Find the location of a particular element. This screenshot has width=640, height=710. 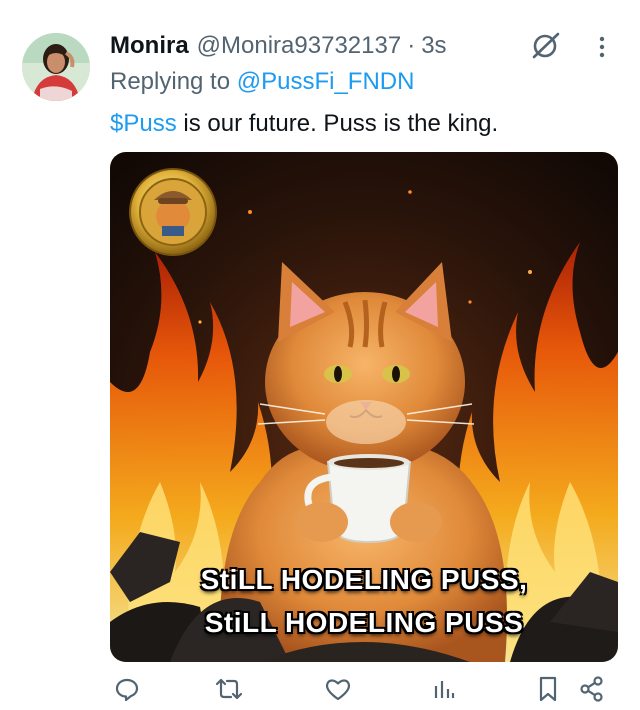

cashtag-link: $Puss is located at coordinates (143, 123).